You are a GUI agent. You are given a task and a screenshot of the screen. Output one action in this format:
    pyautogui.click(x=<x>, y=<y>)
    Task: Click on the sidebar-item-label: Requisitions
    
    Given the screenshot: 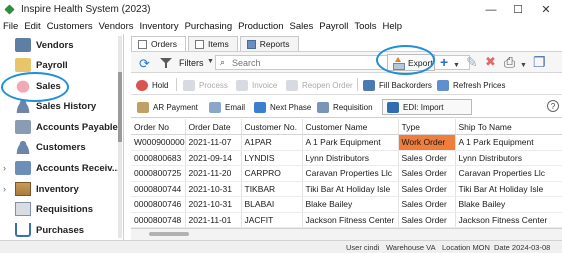 What is the action you would take?
    pyautogui.click(x=65, y=209)
    